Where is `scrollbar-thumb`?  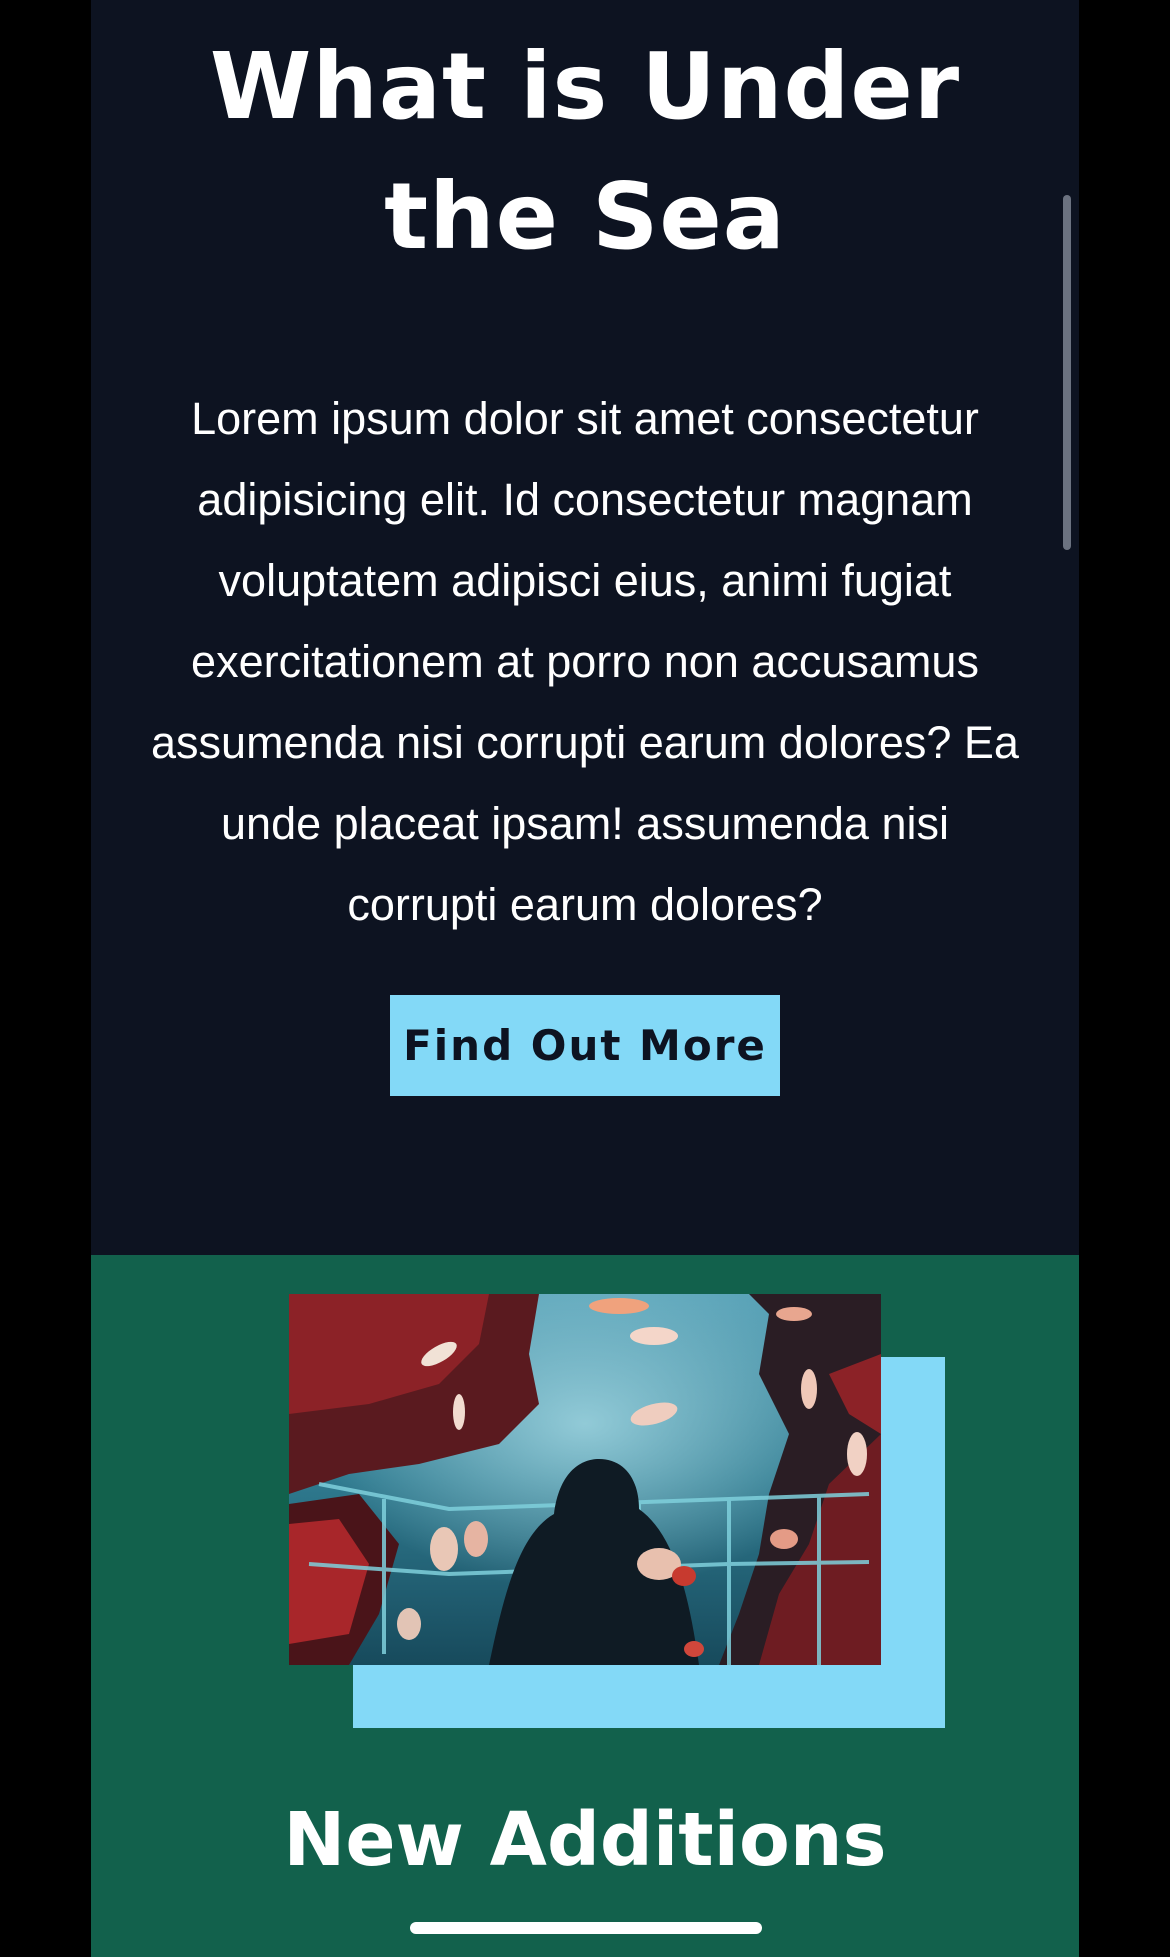 scrollbar-thumb is located at coordinates (1067, 372).